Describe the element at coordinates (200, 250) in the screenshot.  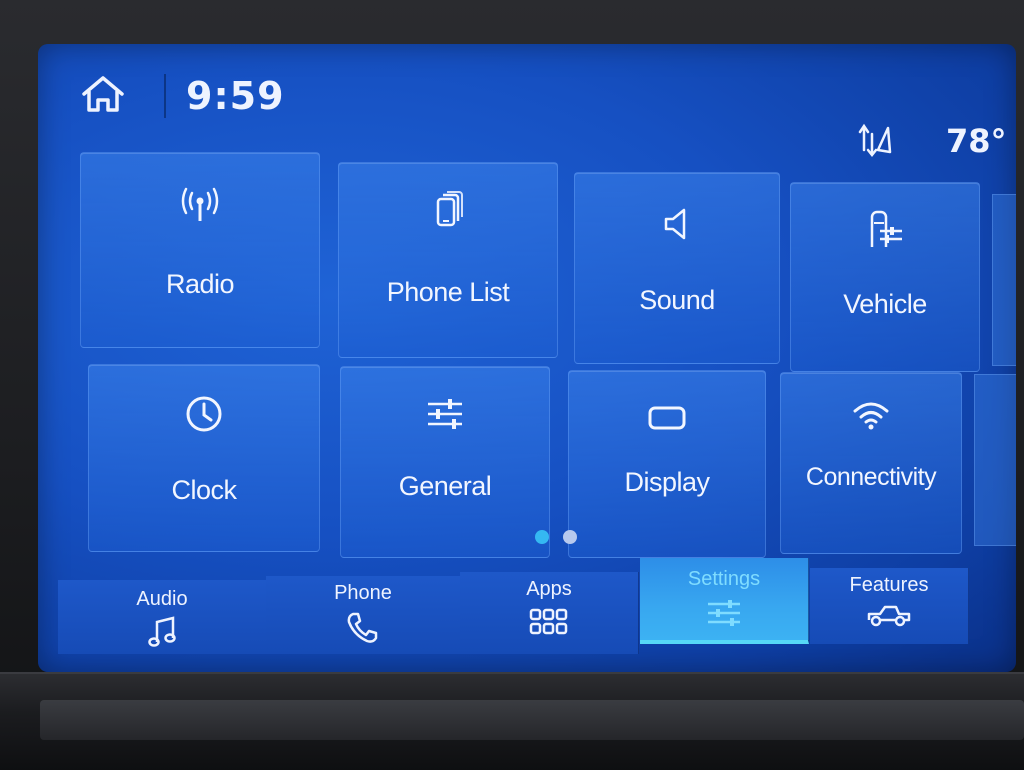
I see `tile-radio: Radio` at that location.